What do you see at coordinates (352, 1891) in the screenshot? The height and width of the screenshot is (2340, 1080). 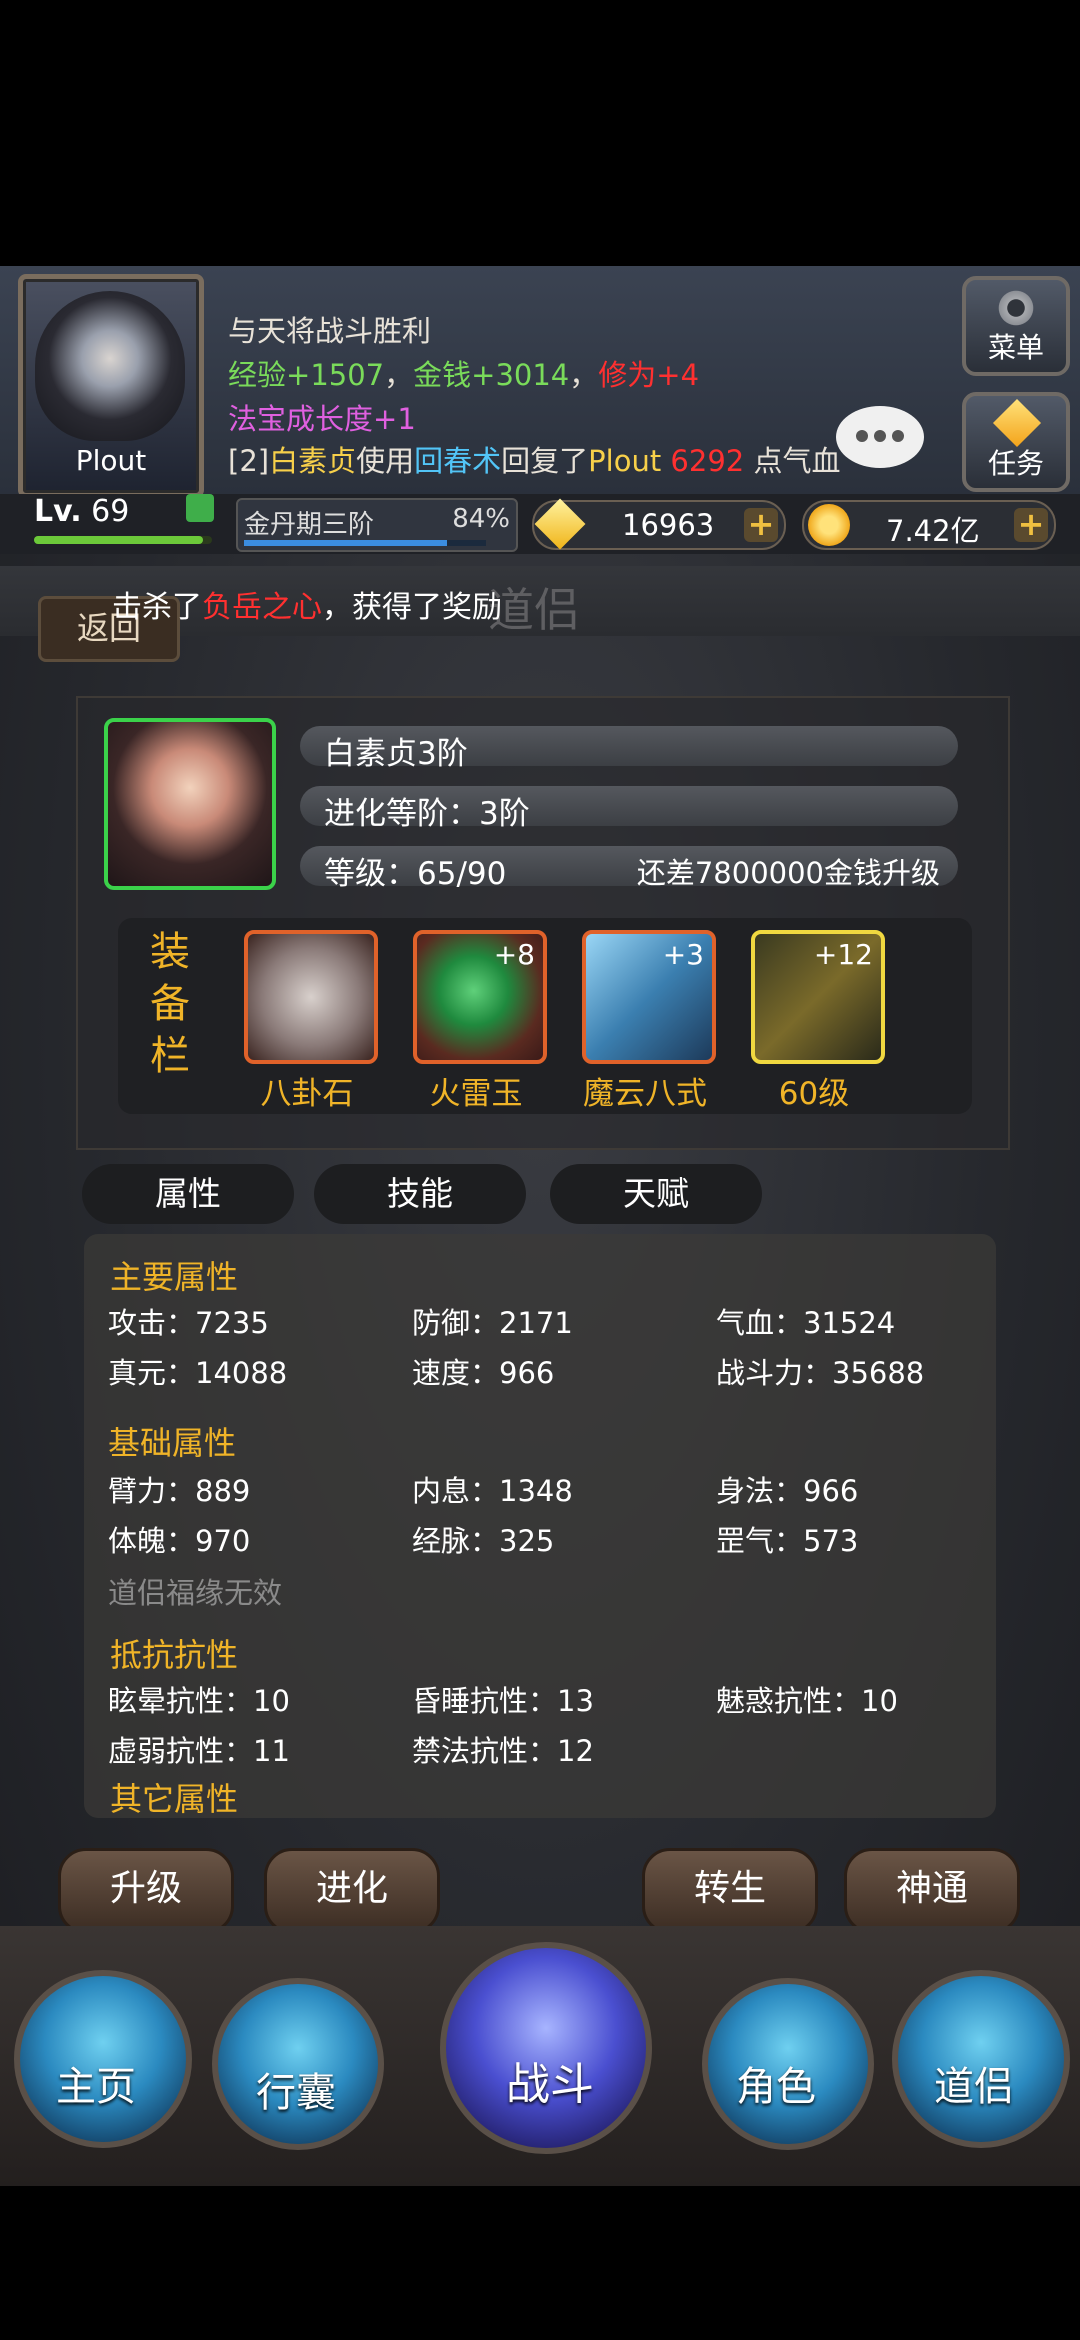 I see `evolve-button: 进化` at bounding box center [352, 1891].